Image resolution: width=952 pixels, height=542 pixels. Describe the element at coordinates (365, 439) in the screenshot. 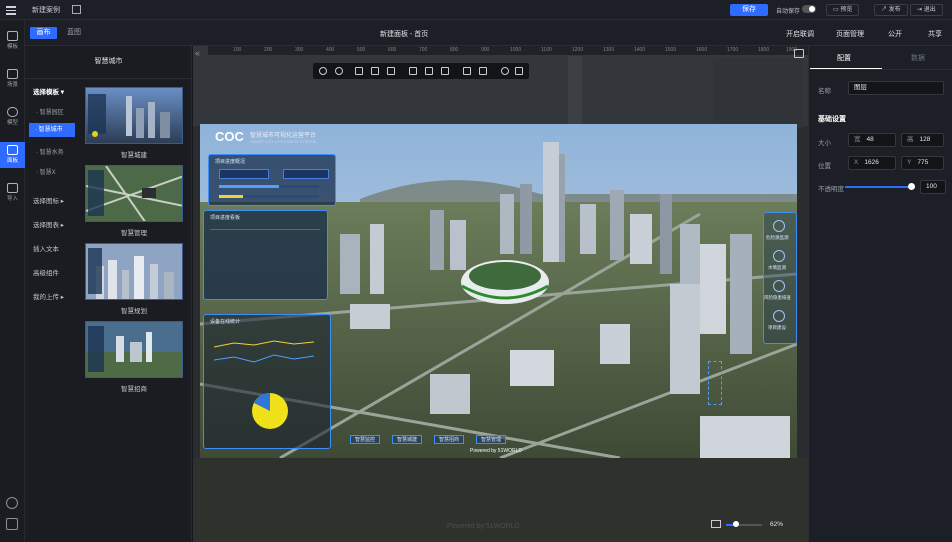

I see `tab-monitor: 智慧监控` at that location.